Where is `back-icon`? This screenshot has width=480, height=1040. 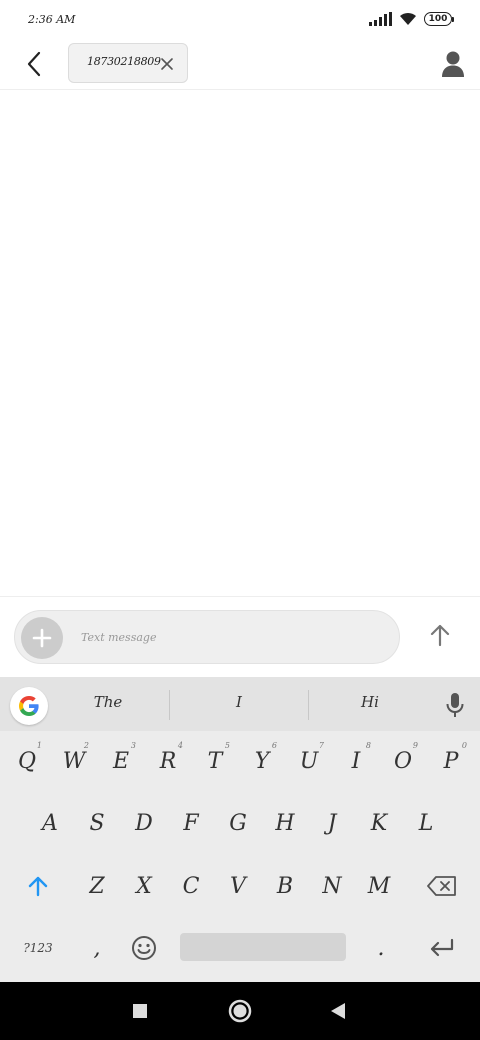 back-icon is located at coordinates (338, 1011).